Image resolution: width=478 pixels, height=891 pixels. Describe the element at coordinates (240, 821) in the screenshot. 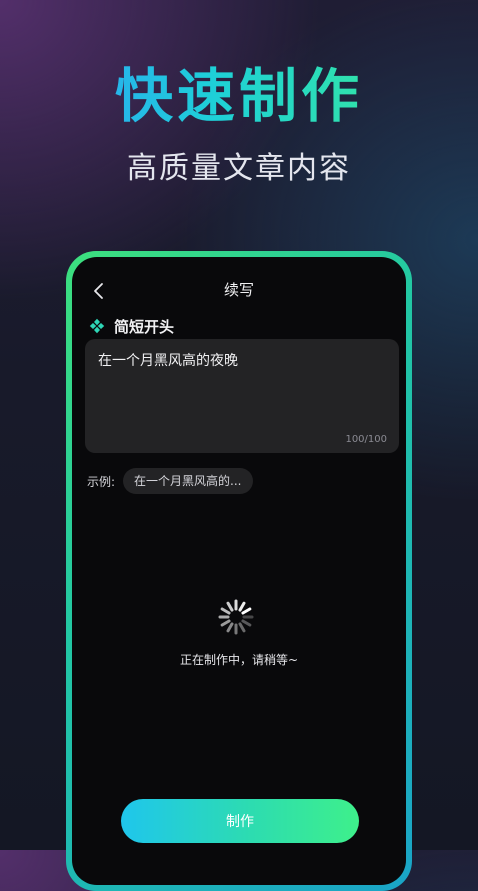

I see `make-button: 制作` at that location.